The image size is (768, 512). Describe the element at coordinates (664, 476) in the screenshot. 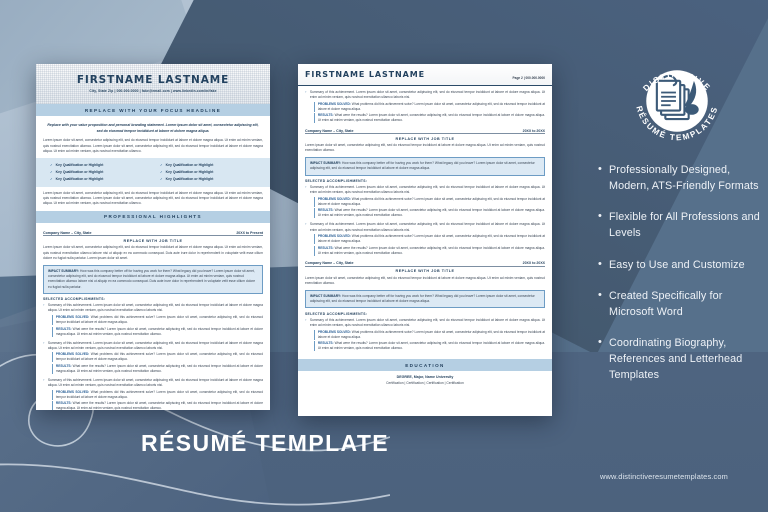

I see `website-url: www.distinctiveresumetemplates.com` at that location.